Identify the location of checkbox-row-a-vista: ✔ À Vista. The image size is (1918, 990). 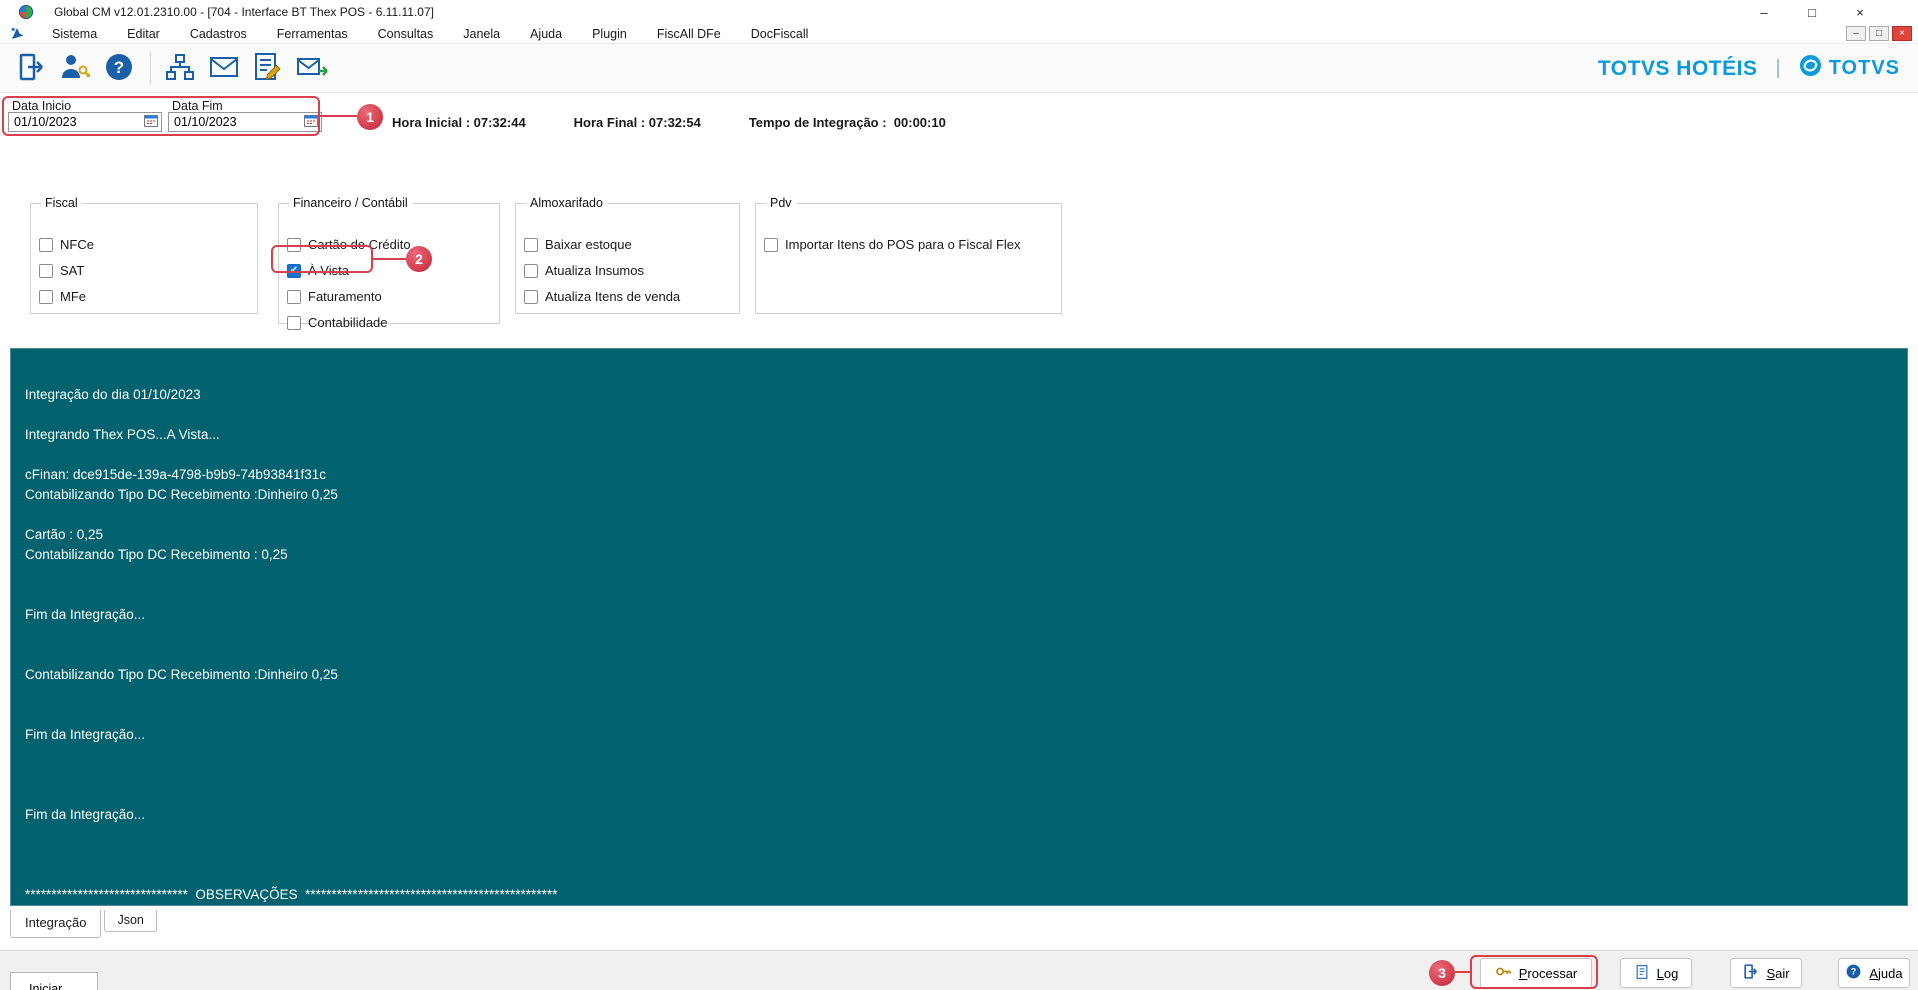
(390, 270).